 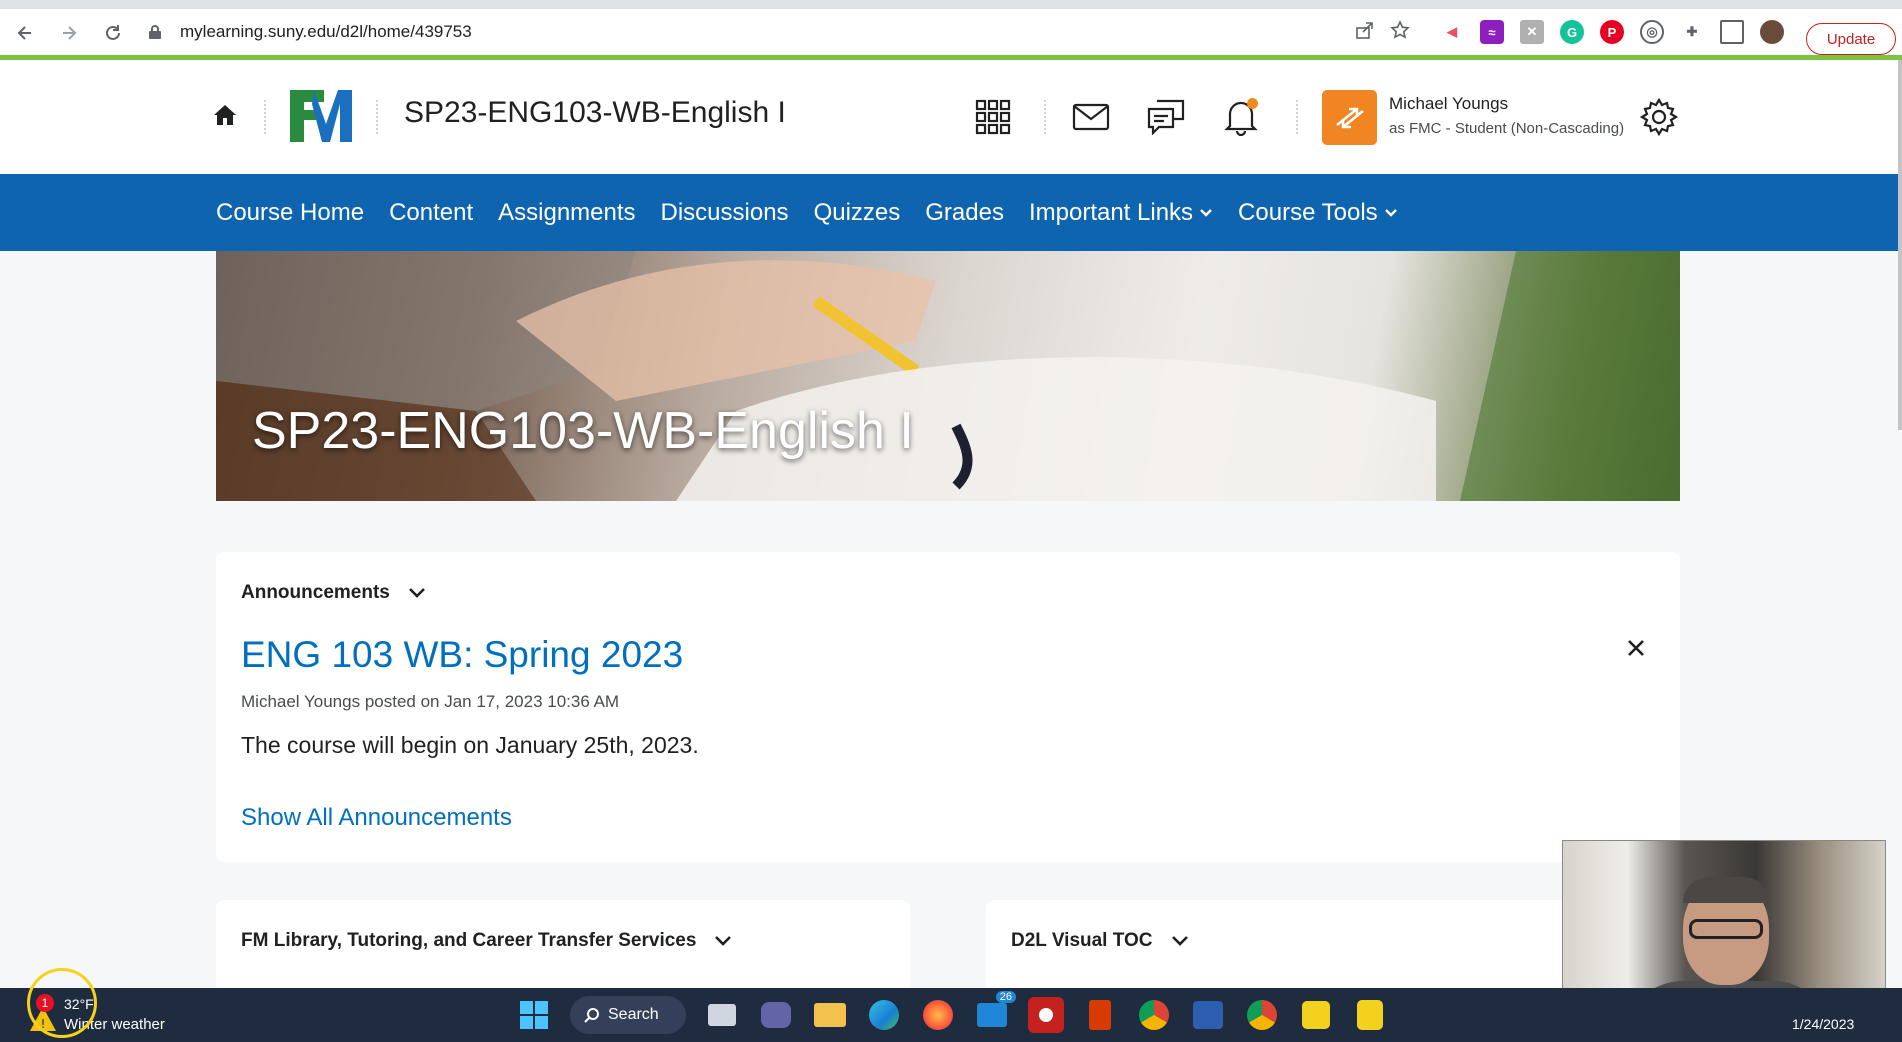 I want to click on announcements-widget-header: Announcements, so click(x=333, y=593).